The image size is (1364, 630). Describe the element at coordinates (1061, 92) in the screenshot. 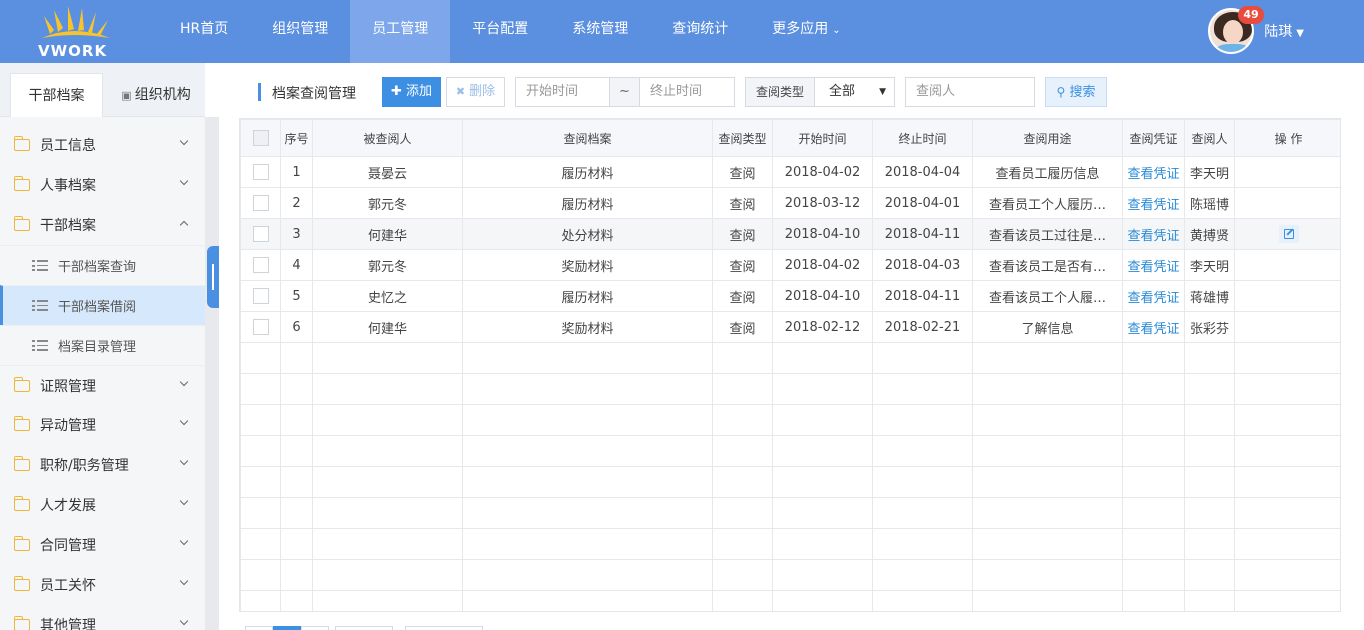

I see `search-icon: ⚲` at that location.